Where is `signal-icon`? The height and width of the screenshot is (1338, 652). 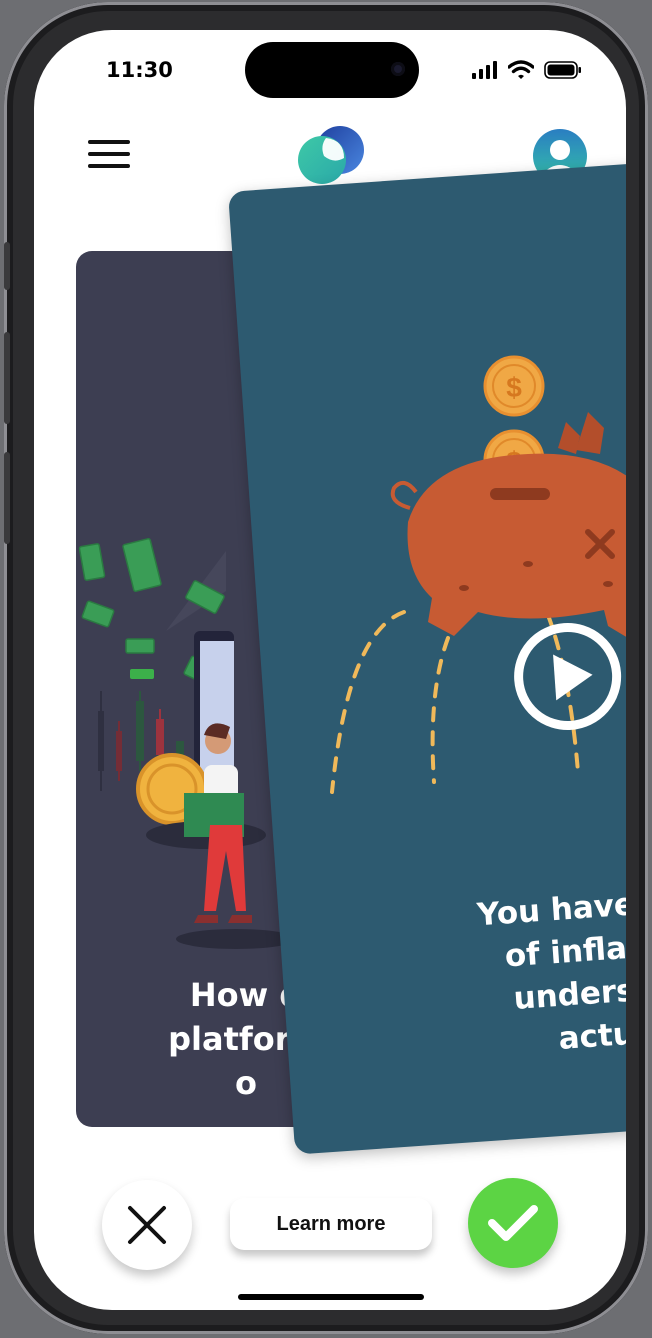 signal-icon is located at coordinates (484, 70).